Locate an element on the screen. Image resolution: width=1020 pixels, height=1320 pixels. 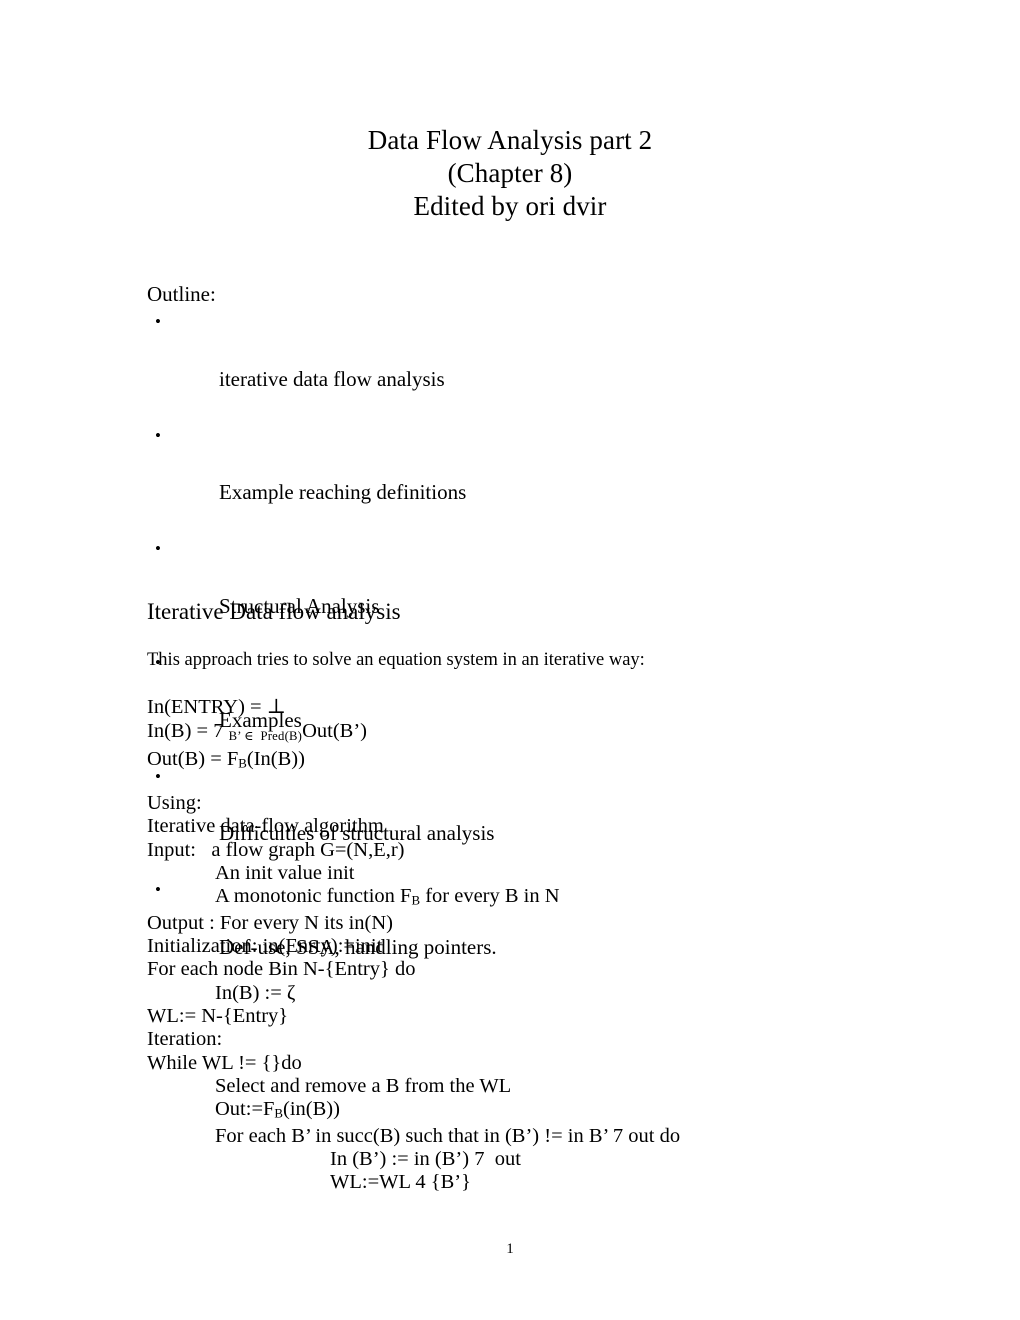
algo-in-bprime-assignment: In (B’) := in (B’) 7 out is located at coordinates (425, 1159).